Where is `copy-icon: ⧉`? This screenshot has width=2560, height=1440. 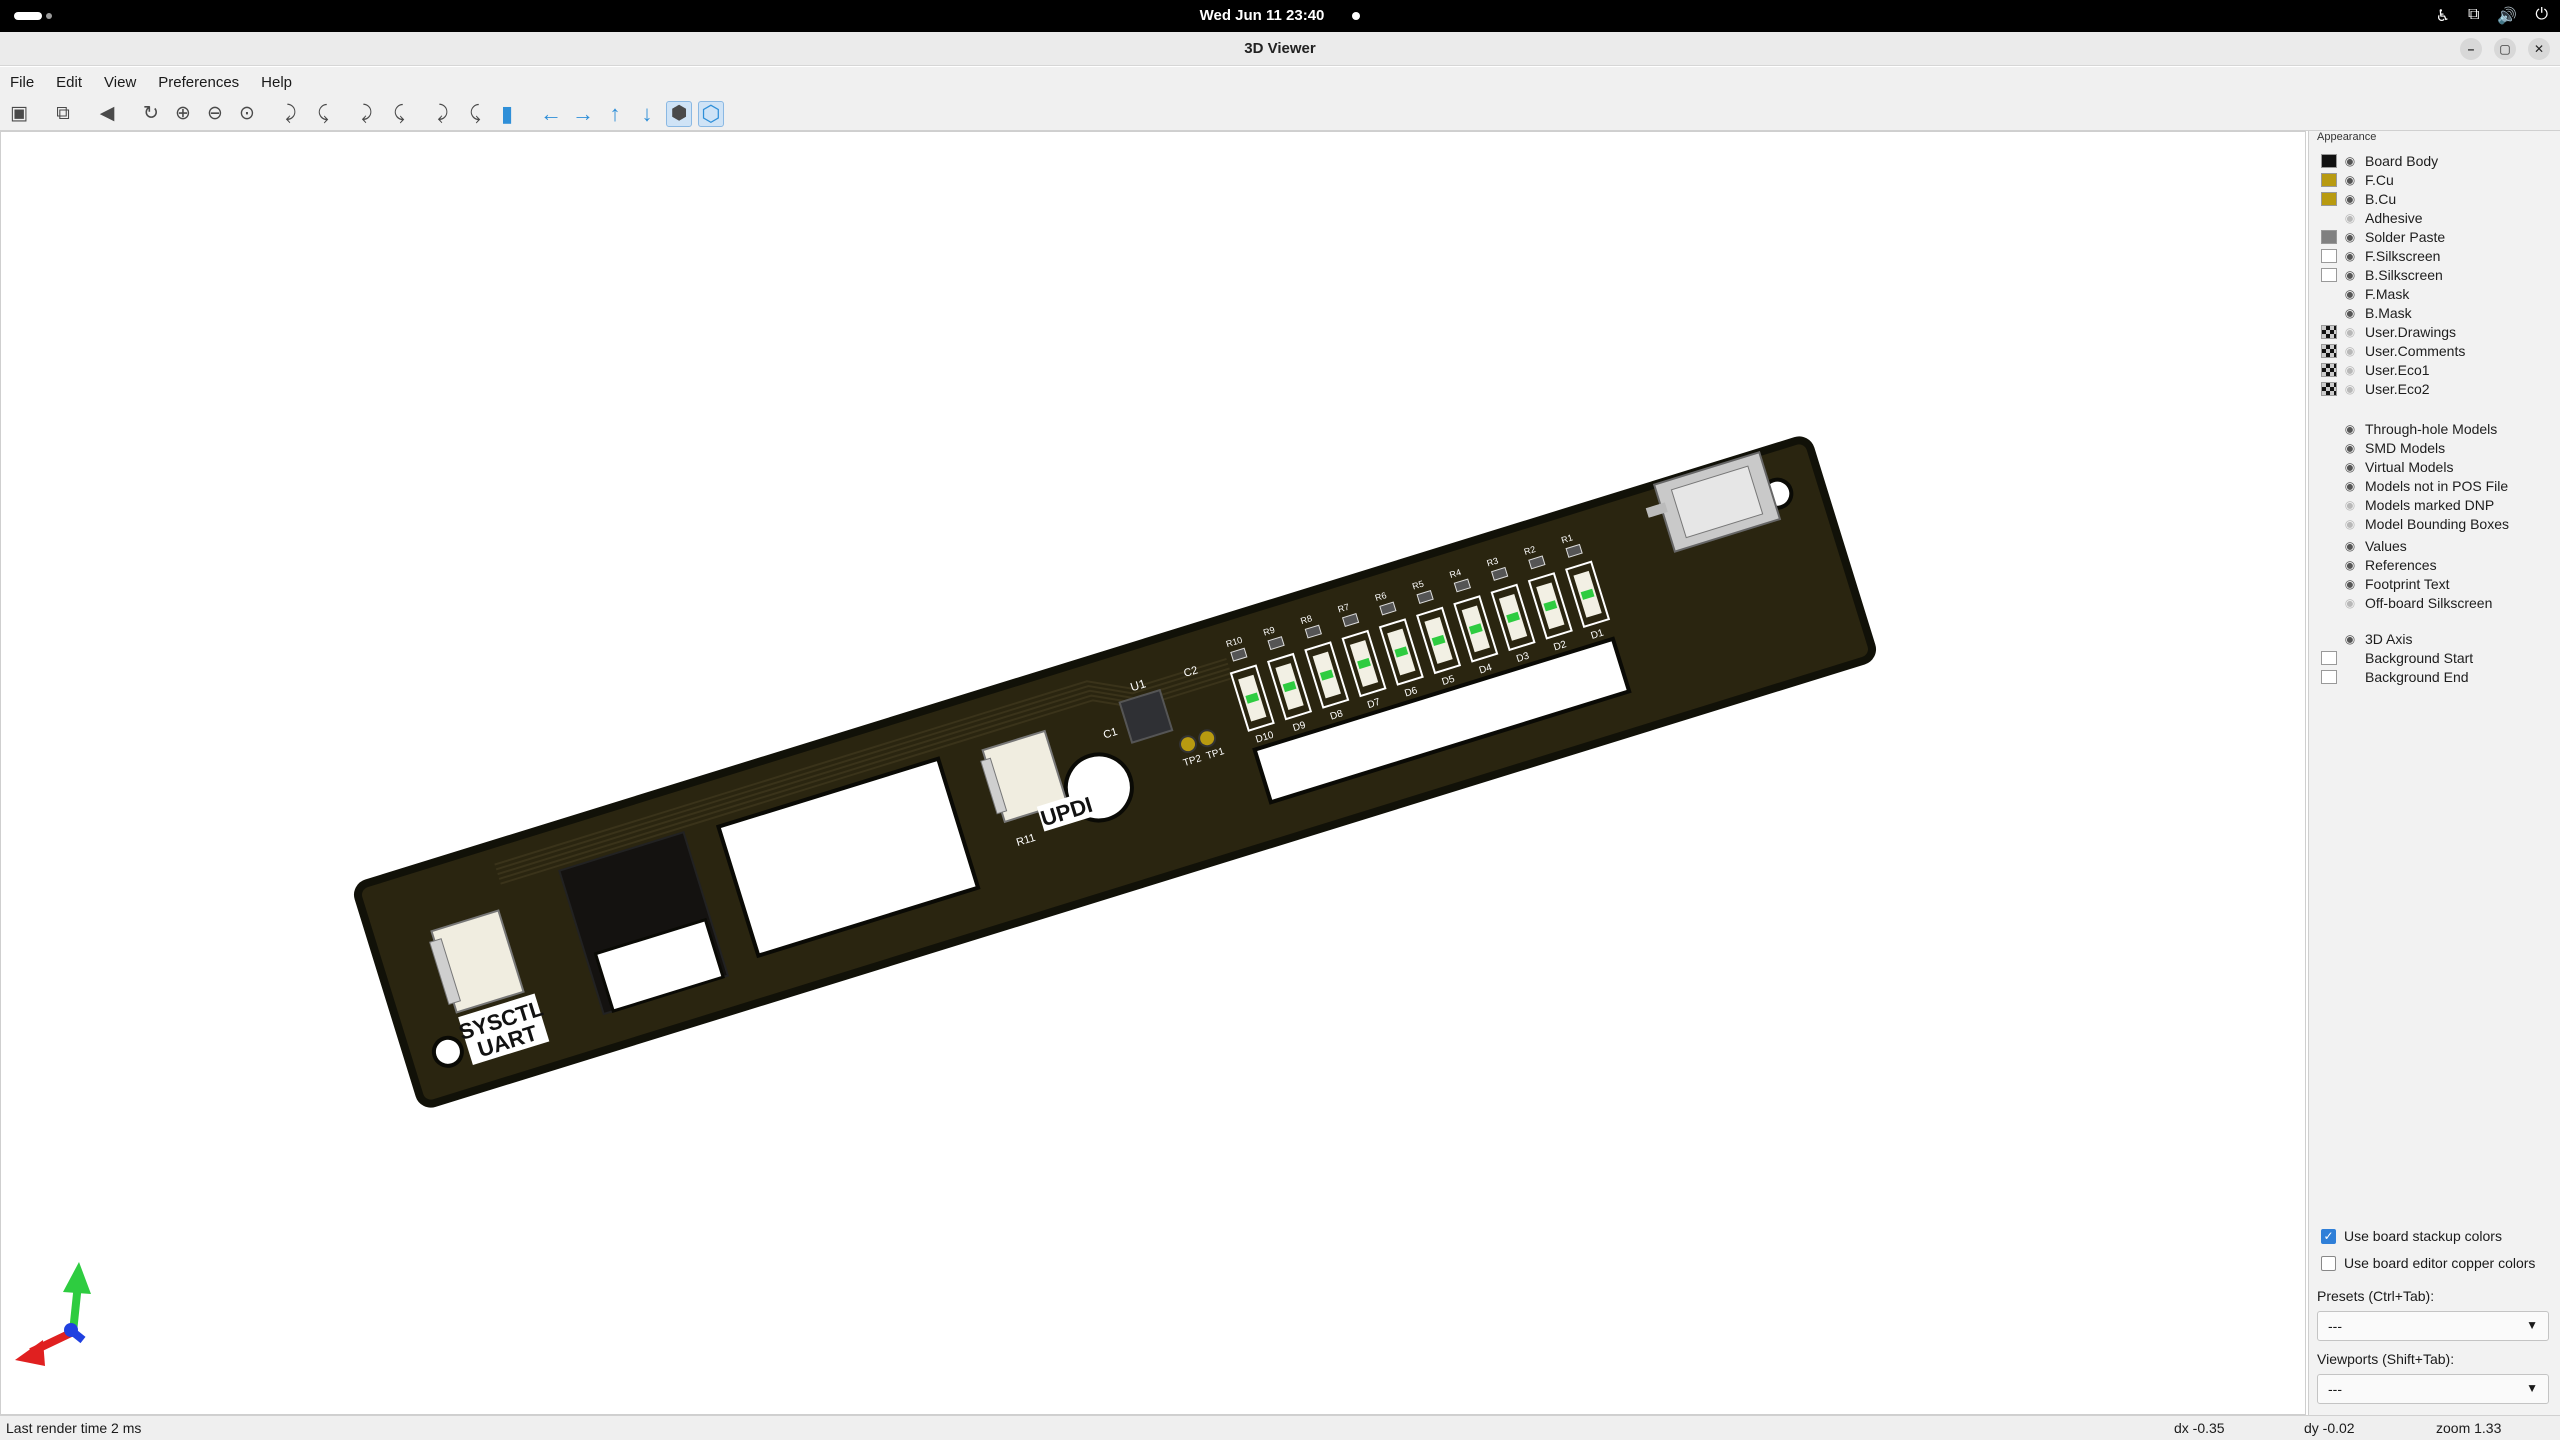
copy-icon: ⧉ is located at coordinates (63, 114).